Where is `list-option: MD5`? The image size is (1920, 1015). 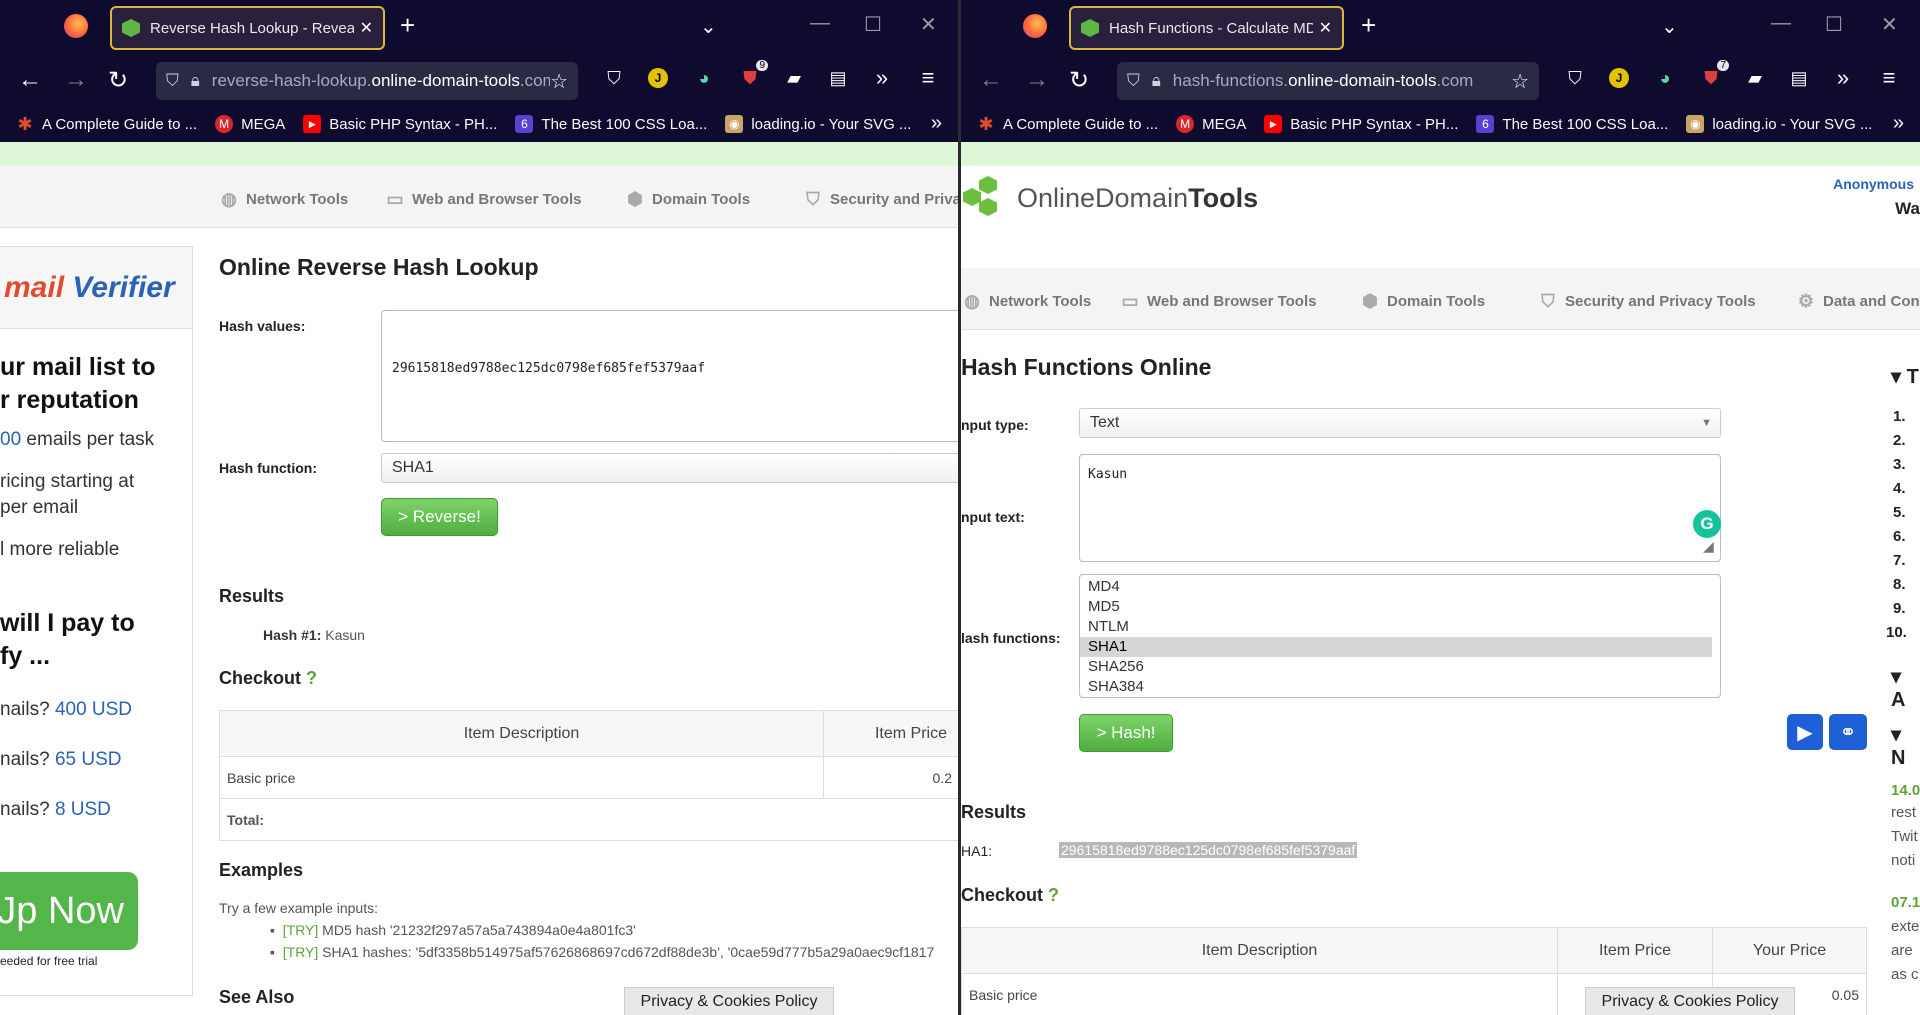
list-option: MD5 is located at coordinates (1400, 607).